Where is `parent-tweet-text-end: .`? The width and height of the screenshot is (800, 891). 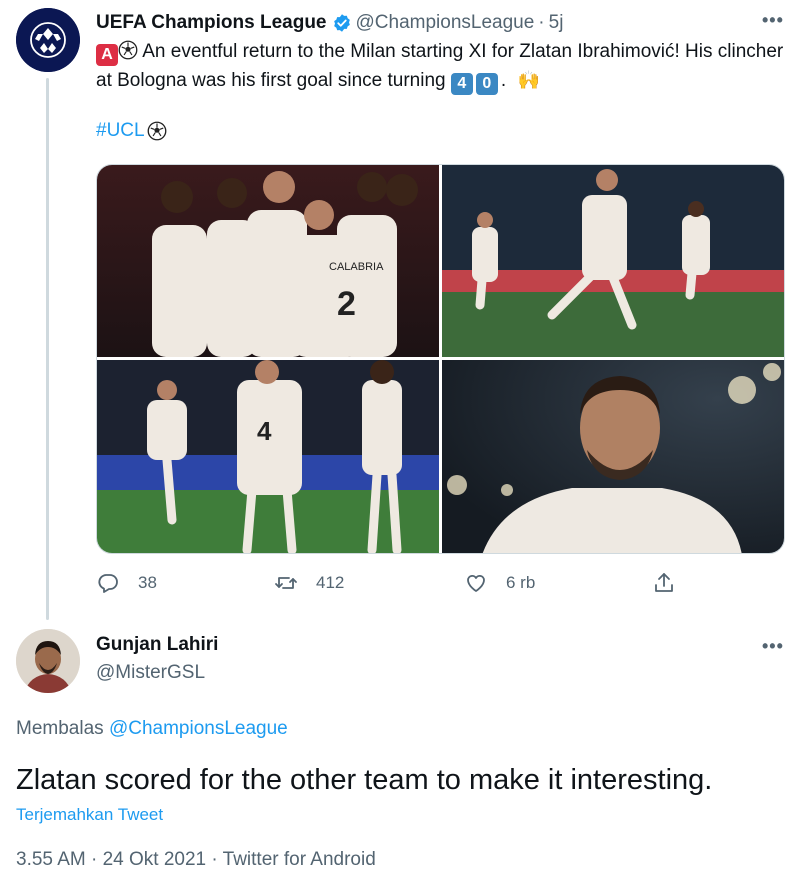 parent-tweet-text-end: . is located at coordinates (503, 80).